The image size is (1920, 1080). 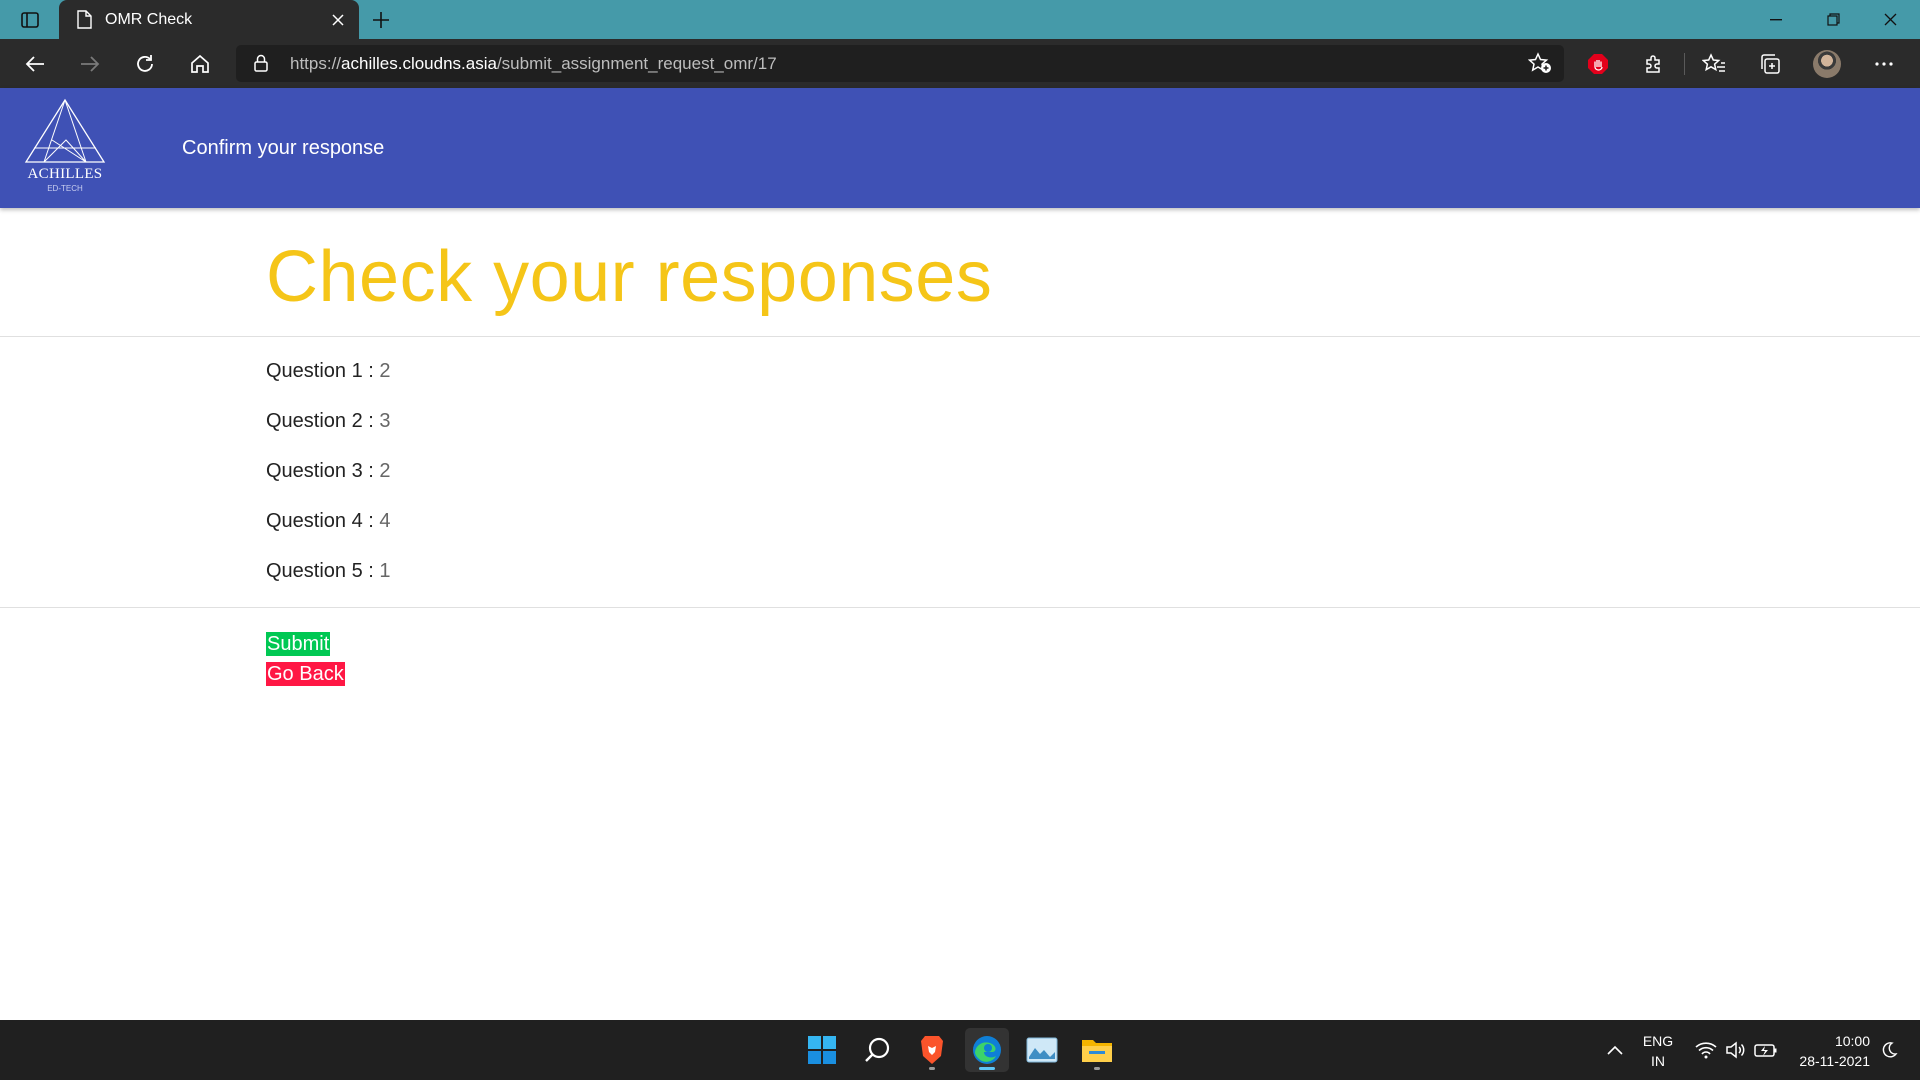 What do you see at coordinates (338, 20) in the screenshot?
I see `close-tab-icon` at bounding box center [338, 20].